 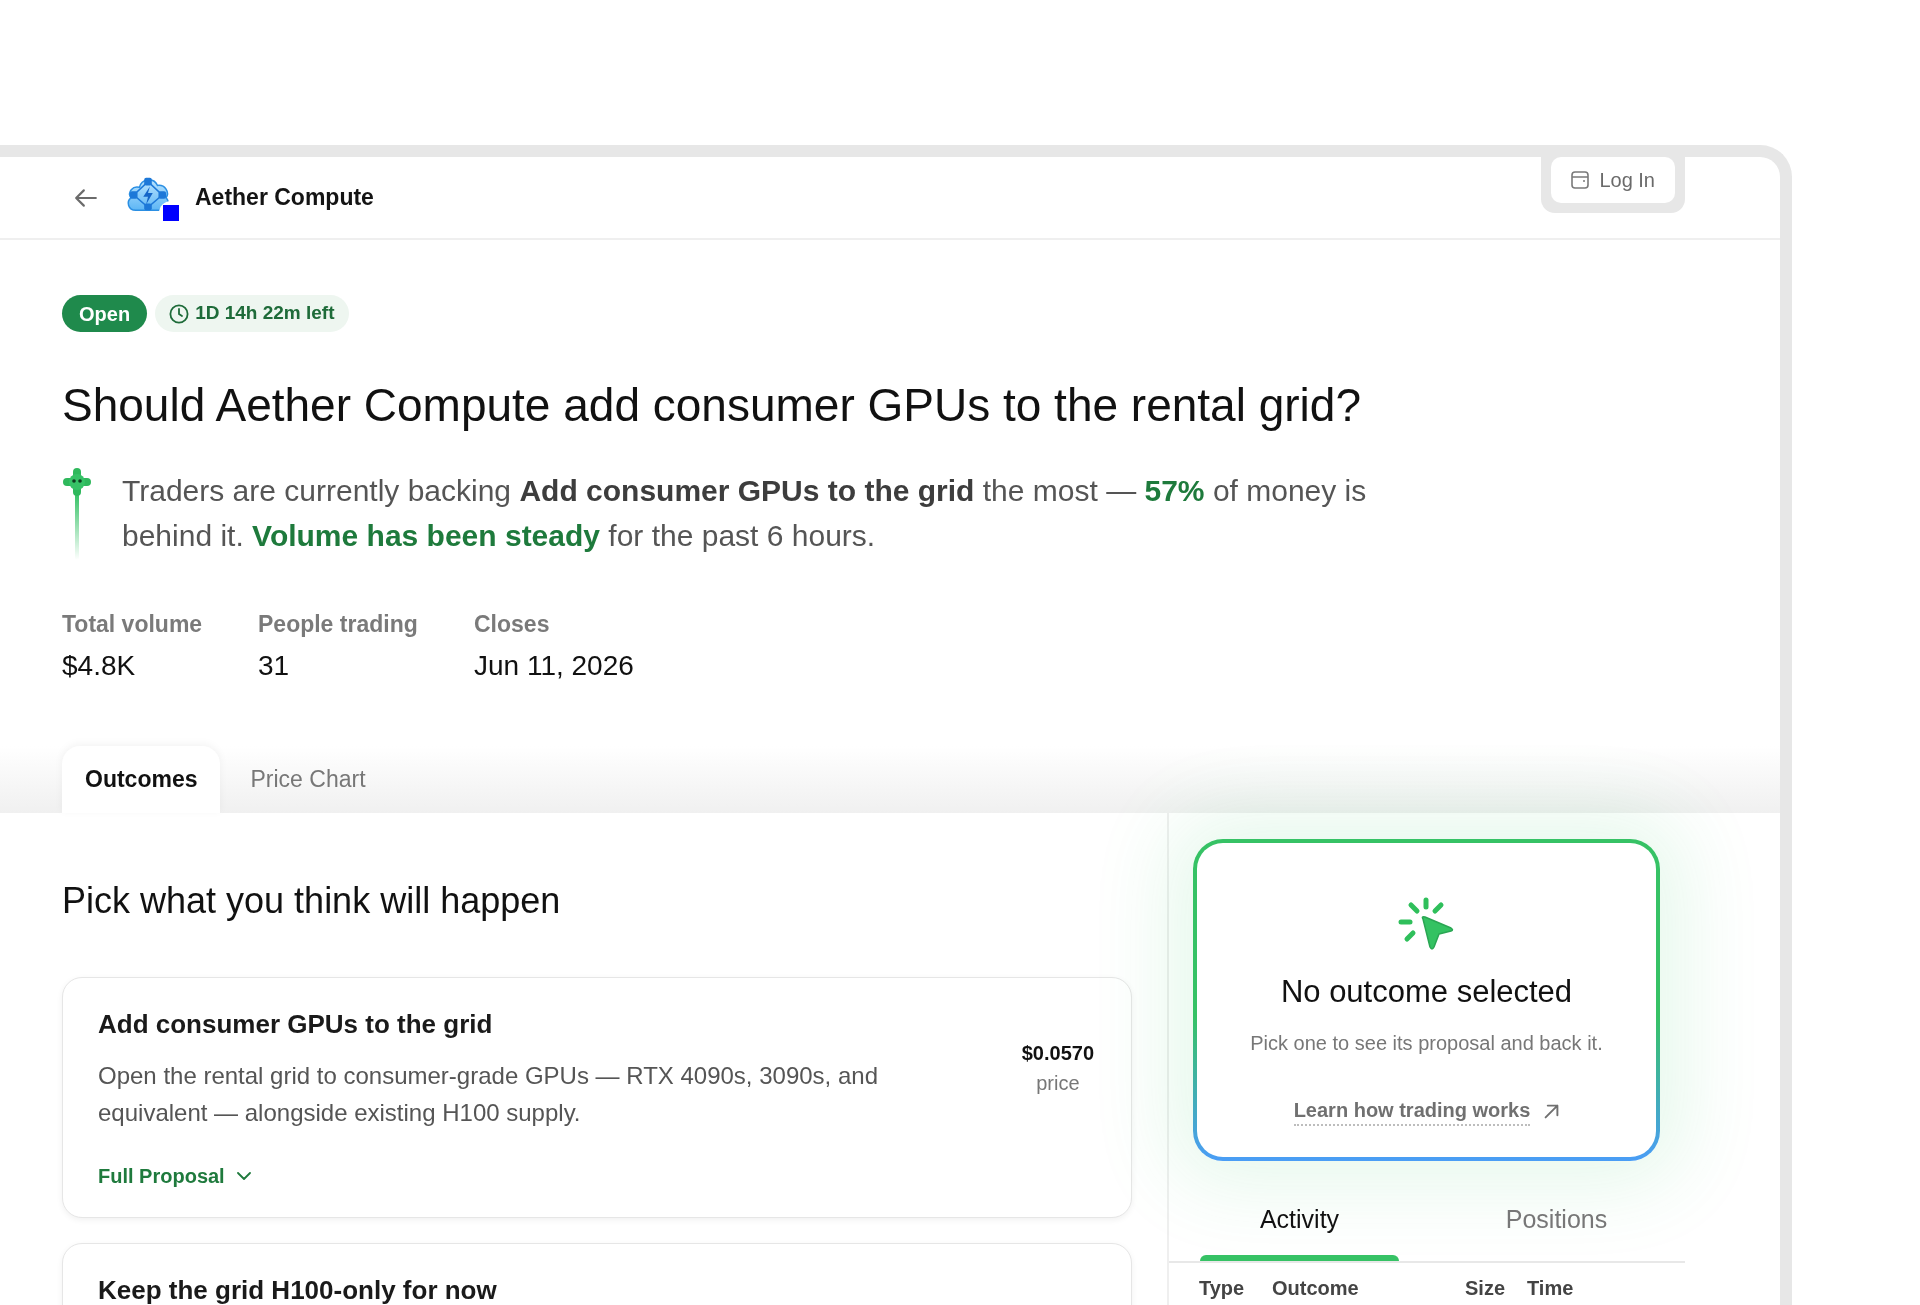 I want to click on stat-label: Closes, so click(x=512, y=624).